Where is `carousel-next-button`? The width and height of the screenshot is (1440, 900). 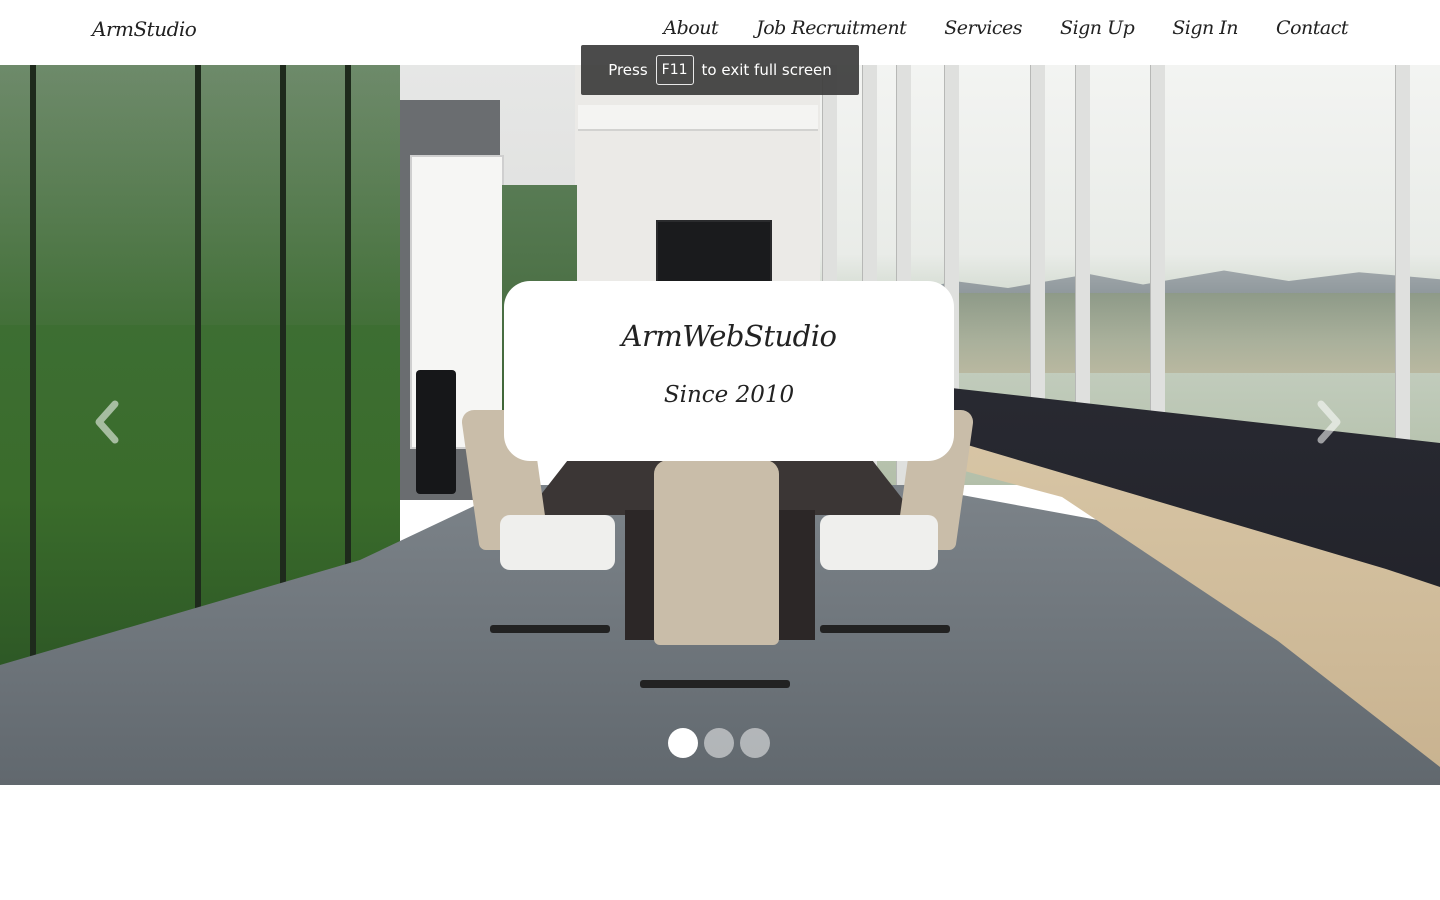 carousel-next-button is located at coordinates (1328, 425).